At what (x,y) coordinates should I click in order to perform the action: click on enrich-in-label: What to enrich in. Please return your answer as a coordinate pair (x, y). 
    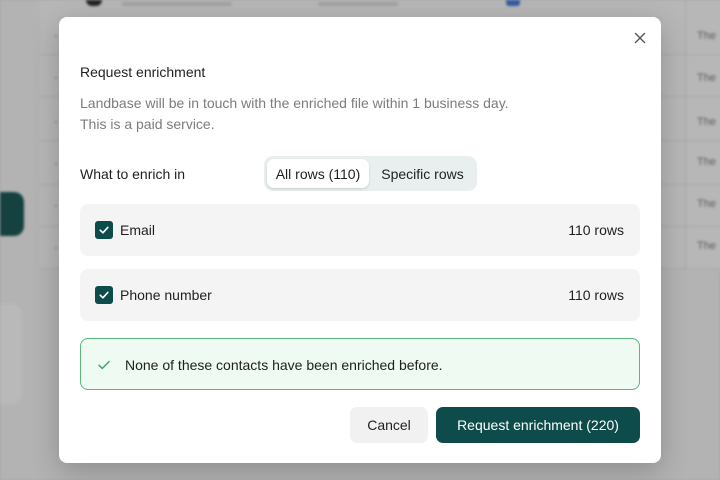
    Looking at the image, I should click on (133, 174).